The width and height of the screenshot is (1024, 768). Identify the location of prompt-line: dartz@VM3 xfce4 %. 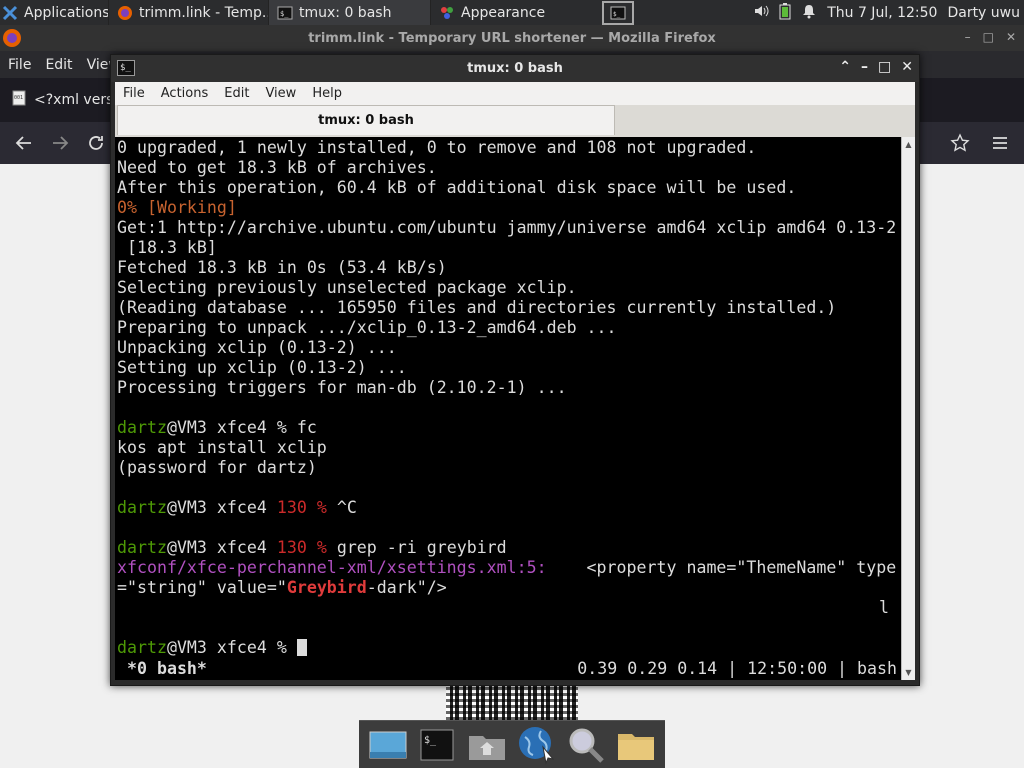
(509, 648).